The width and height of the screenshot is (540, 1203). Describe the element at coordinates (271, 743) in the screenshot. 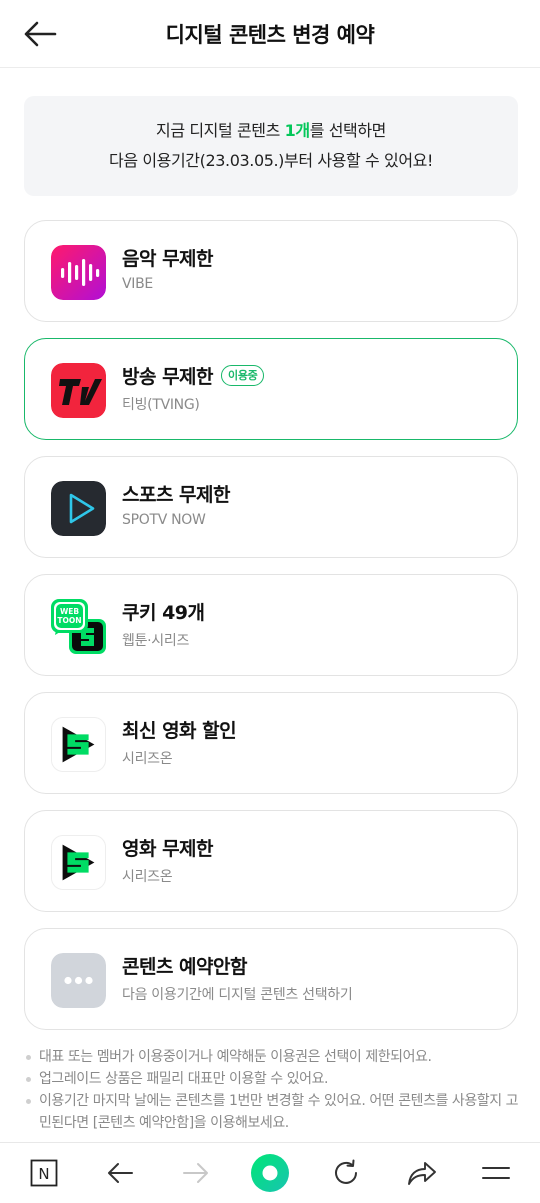

I see `option-card-movie-discount: 최신 영화 할인 시리즈온` at that location.